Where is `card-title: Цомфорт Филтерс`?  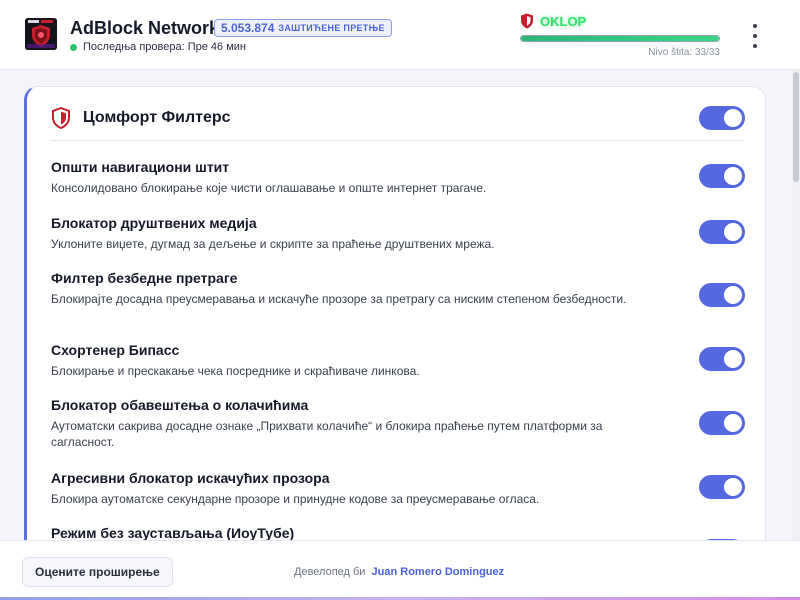 card-title: Цомфорт Филтерс is located at coordinates (157, 117).